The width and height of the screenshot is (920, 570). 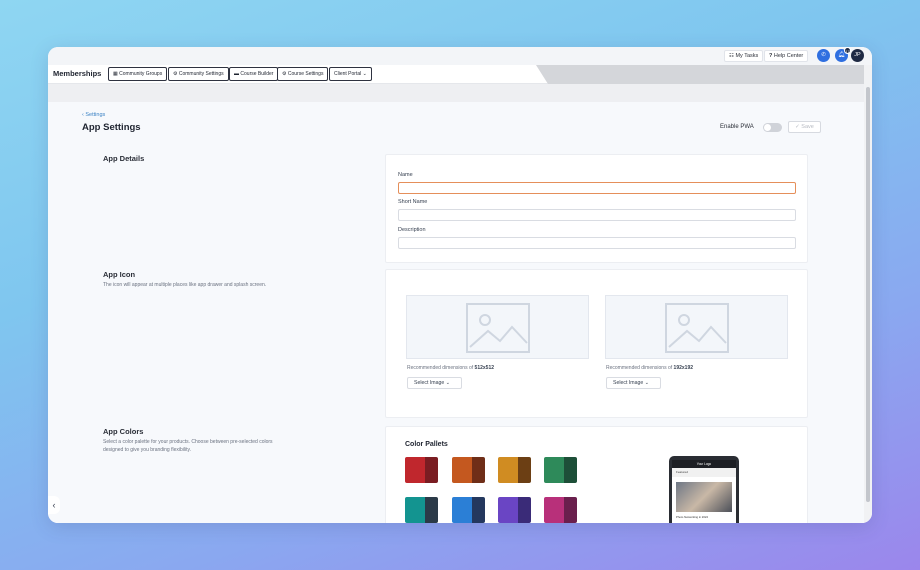 What do you see at coordinates (456, 93) in the screenshot?
I see `sub-toolbar` at bounding box center [456, 93].